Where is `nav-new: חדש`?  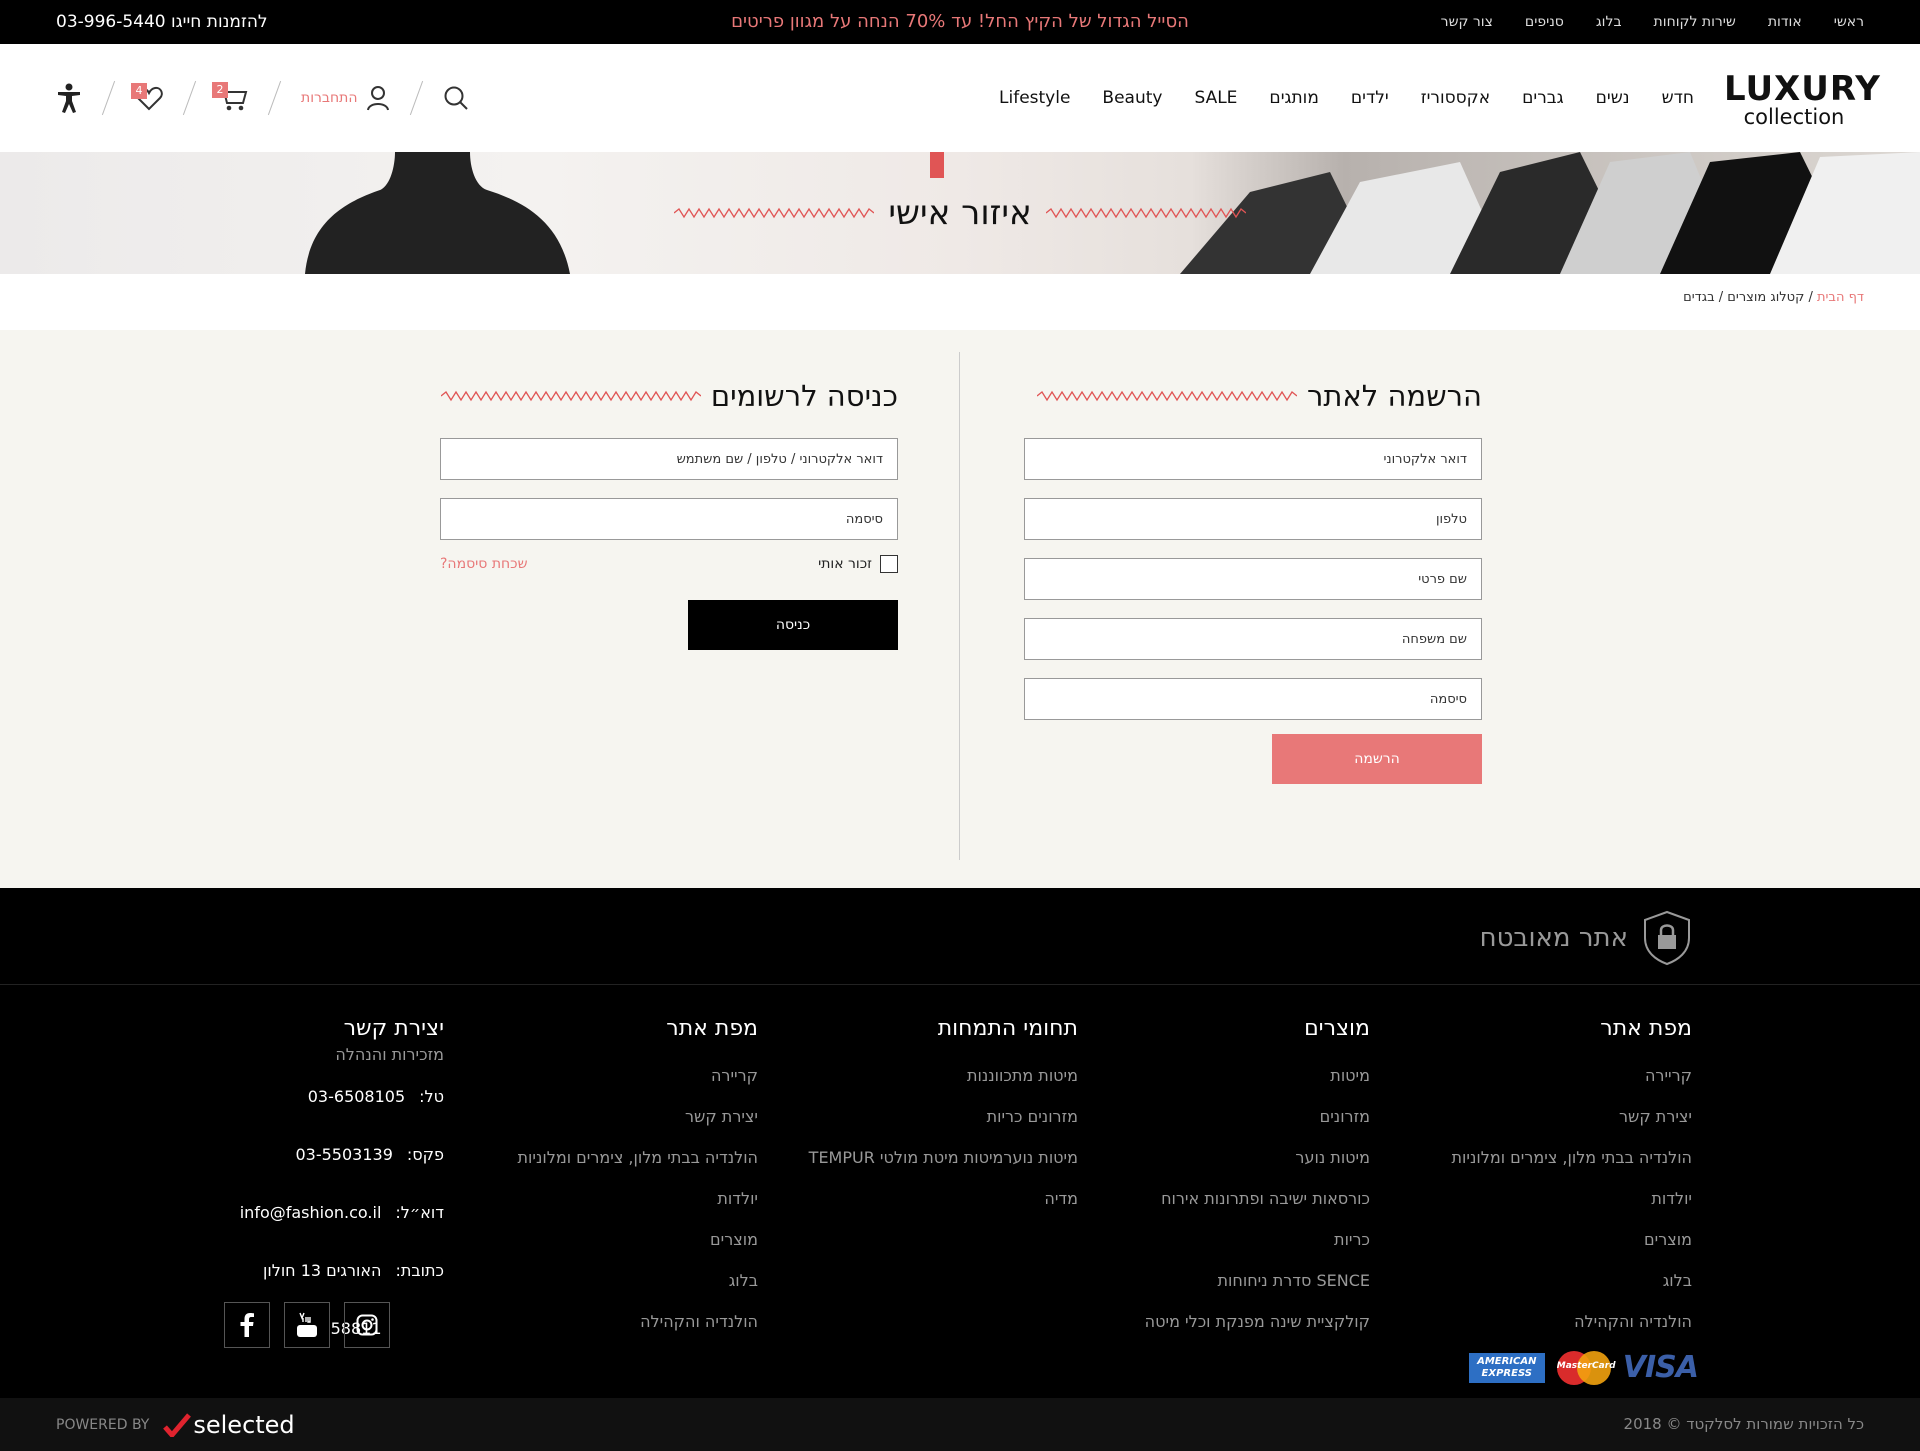 nav-new: חדש is located at coordinates (1678, 98).